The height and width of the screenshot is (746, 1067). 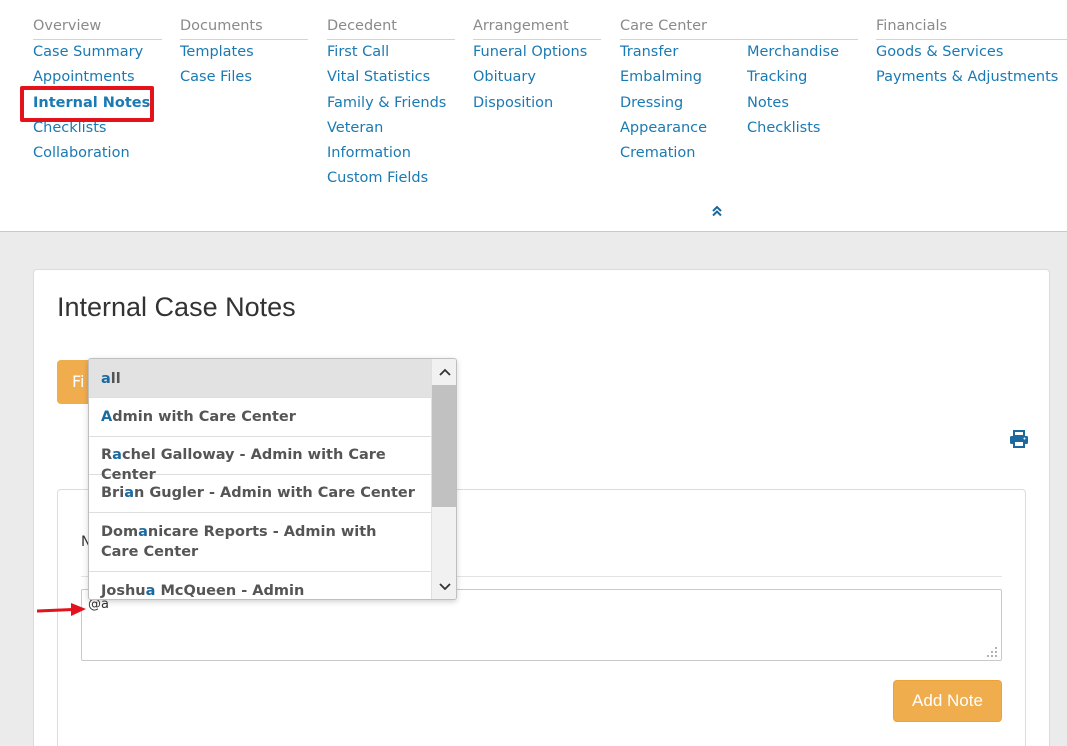 What do you see at coordinates (69, 128) in the screenshot?
I see `nav-link-checklists: Checklists` at bounding box center [69, 128].